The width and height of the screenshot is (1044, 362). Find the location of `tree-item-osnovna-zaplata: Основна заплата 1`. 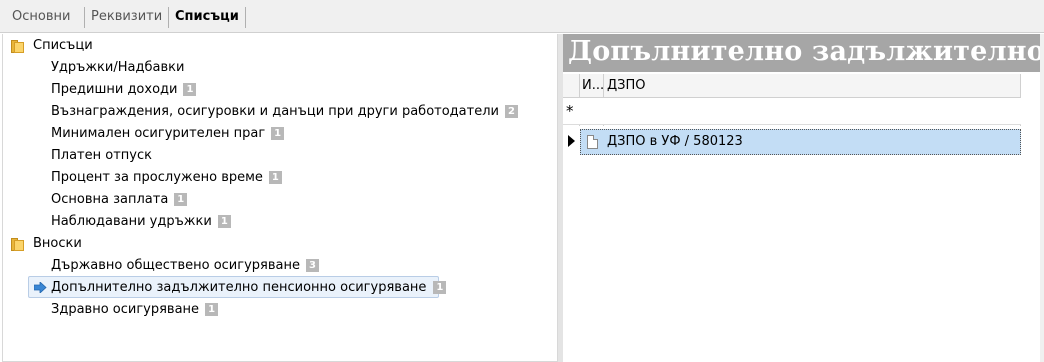

tree-item-osnovna-zaplata: Основна заплата 1 is located at coordinates (119, 200).